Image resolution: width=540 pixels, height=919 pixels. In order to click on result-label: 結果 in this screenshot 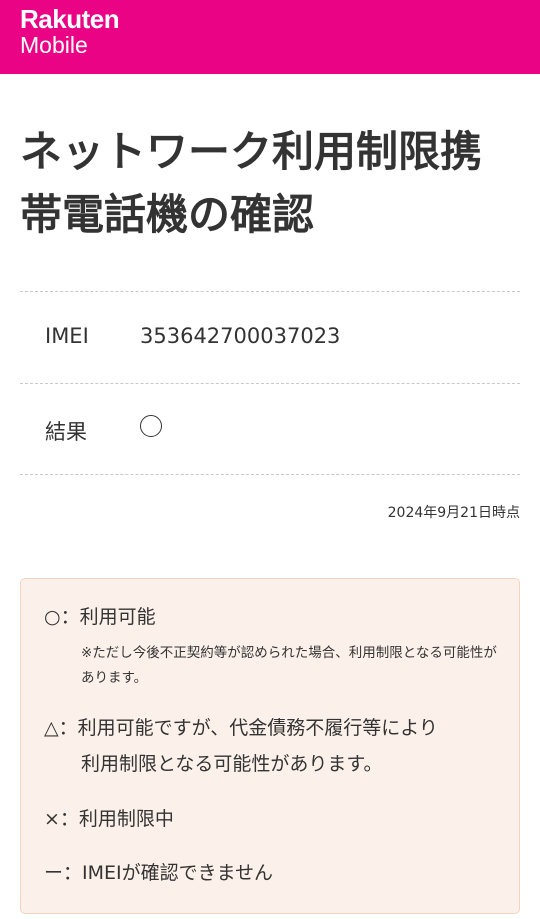, I will do `click(66, 432)`.